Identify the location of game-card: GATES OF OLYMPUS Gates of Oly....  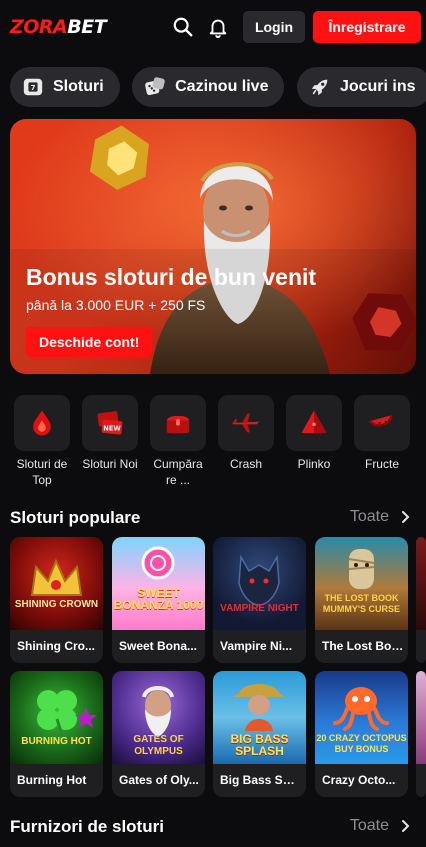
(158, 734).